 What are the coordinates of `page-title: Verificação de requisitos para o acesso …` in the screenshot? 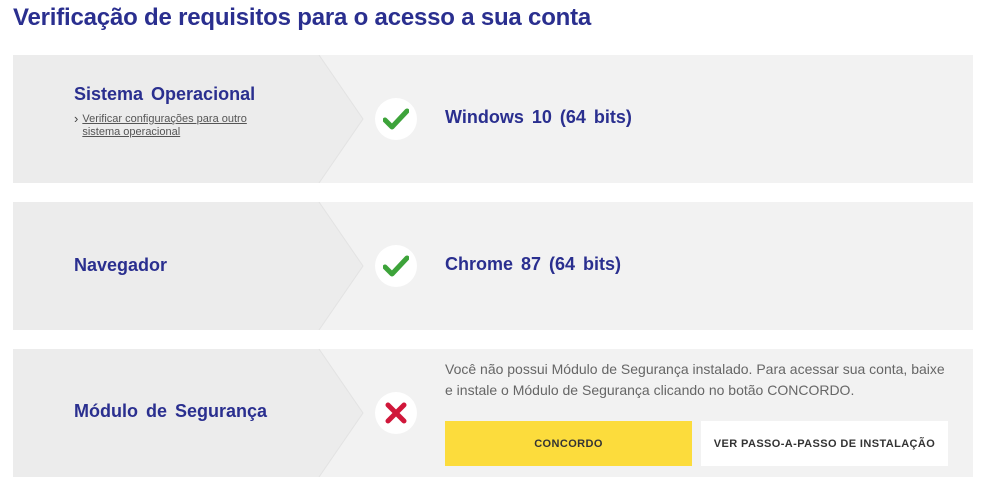 It's located at (302, 17).